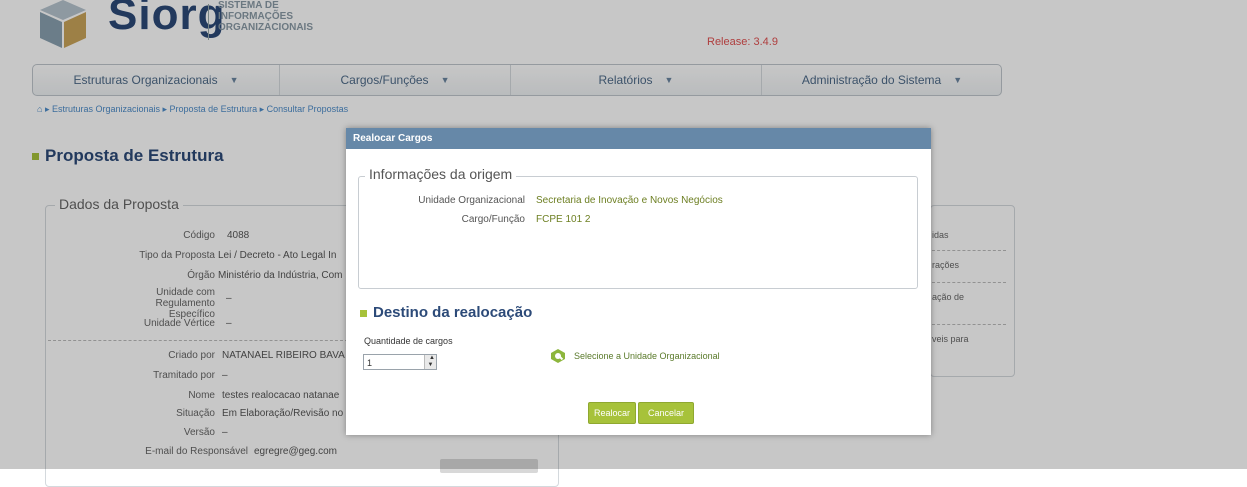 This screenshot has height=487, width=1247. What do you see at coordinates (441, 174) in the screenshot?
I see `origem-legend: Informações da origem` at bounding box center [441, 174].